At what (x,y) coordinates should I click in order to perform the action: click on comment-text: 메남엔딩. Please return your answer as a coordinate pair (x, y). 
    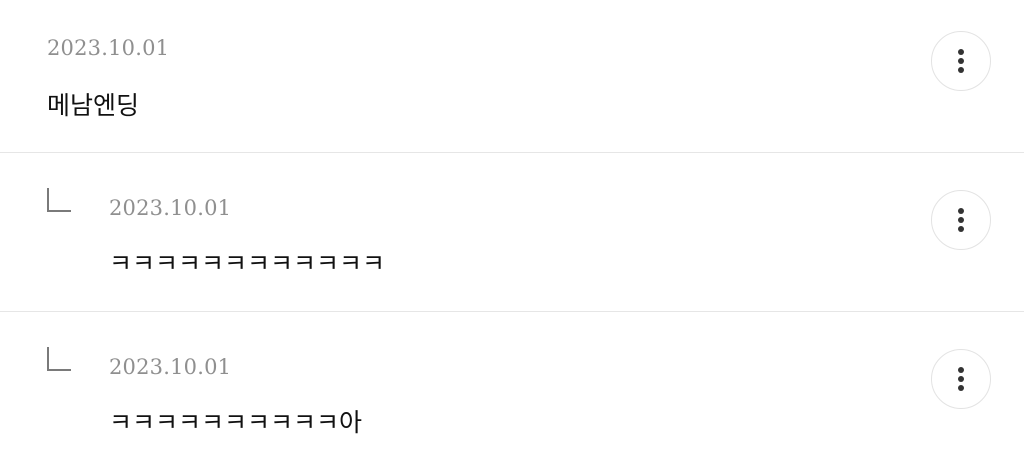
    Looking at the image, I should click on (93, 105).